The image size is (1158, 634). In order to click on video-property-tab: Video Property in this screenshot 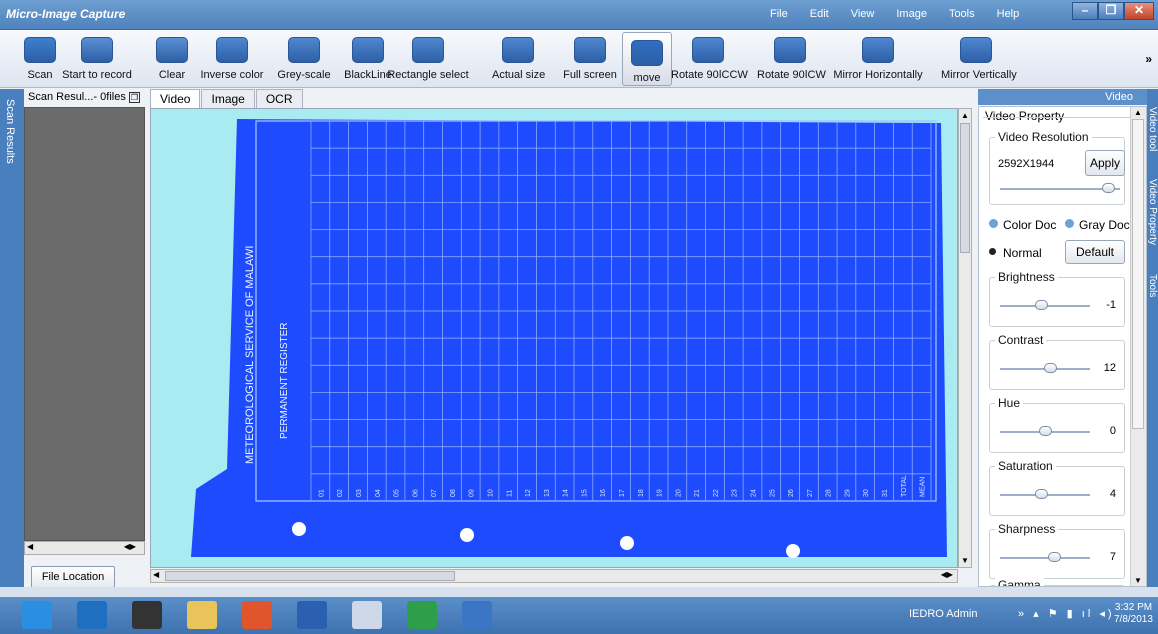, I will do `click(1152, 212)`.